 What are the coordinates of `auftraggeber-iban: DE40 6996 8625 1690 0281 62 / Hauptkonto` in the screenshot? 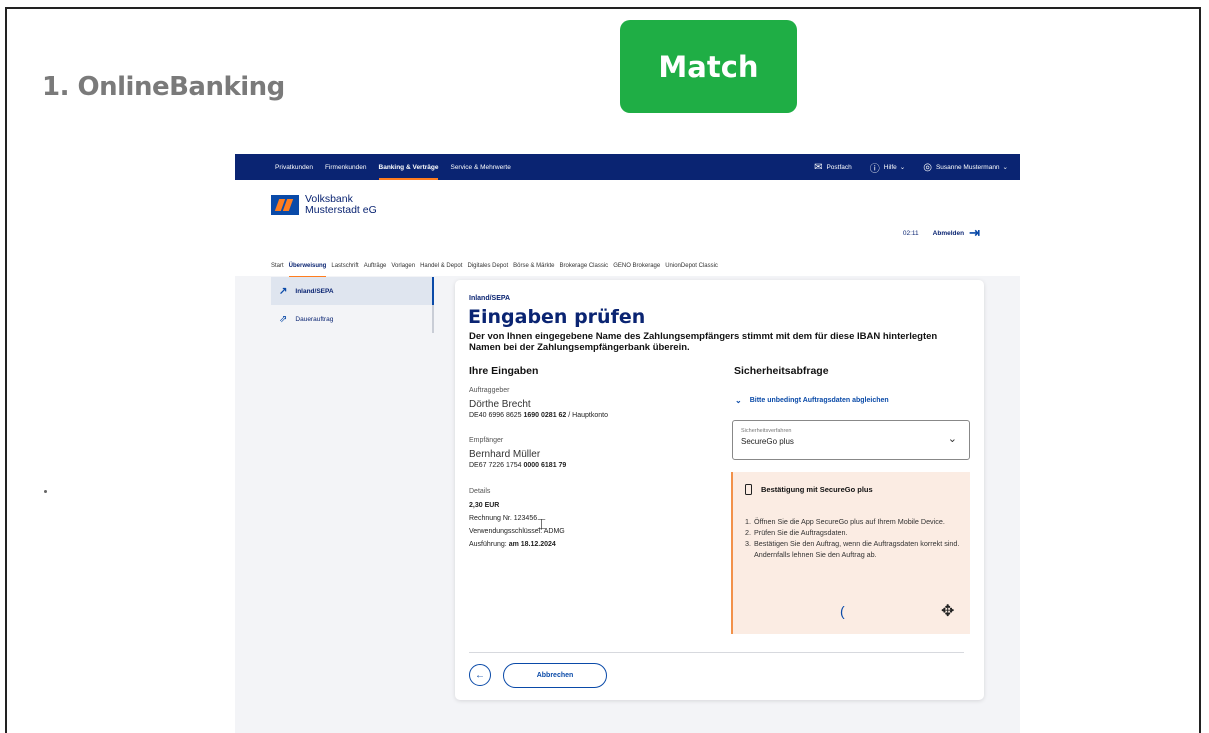 It's located at (538, 415).